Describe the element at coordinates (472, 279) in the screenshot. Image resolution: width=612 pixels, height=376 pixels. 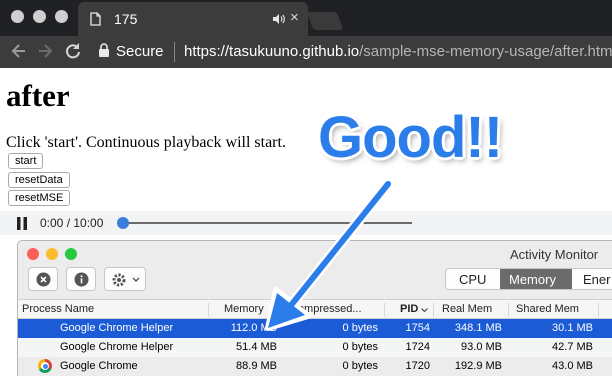
I see `tab-cpu: CPU` at that location.